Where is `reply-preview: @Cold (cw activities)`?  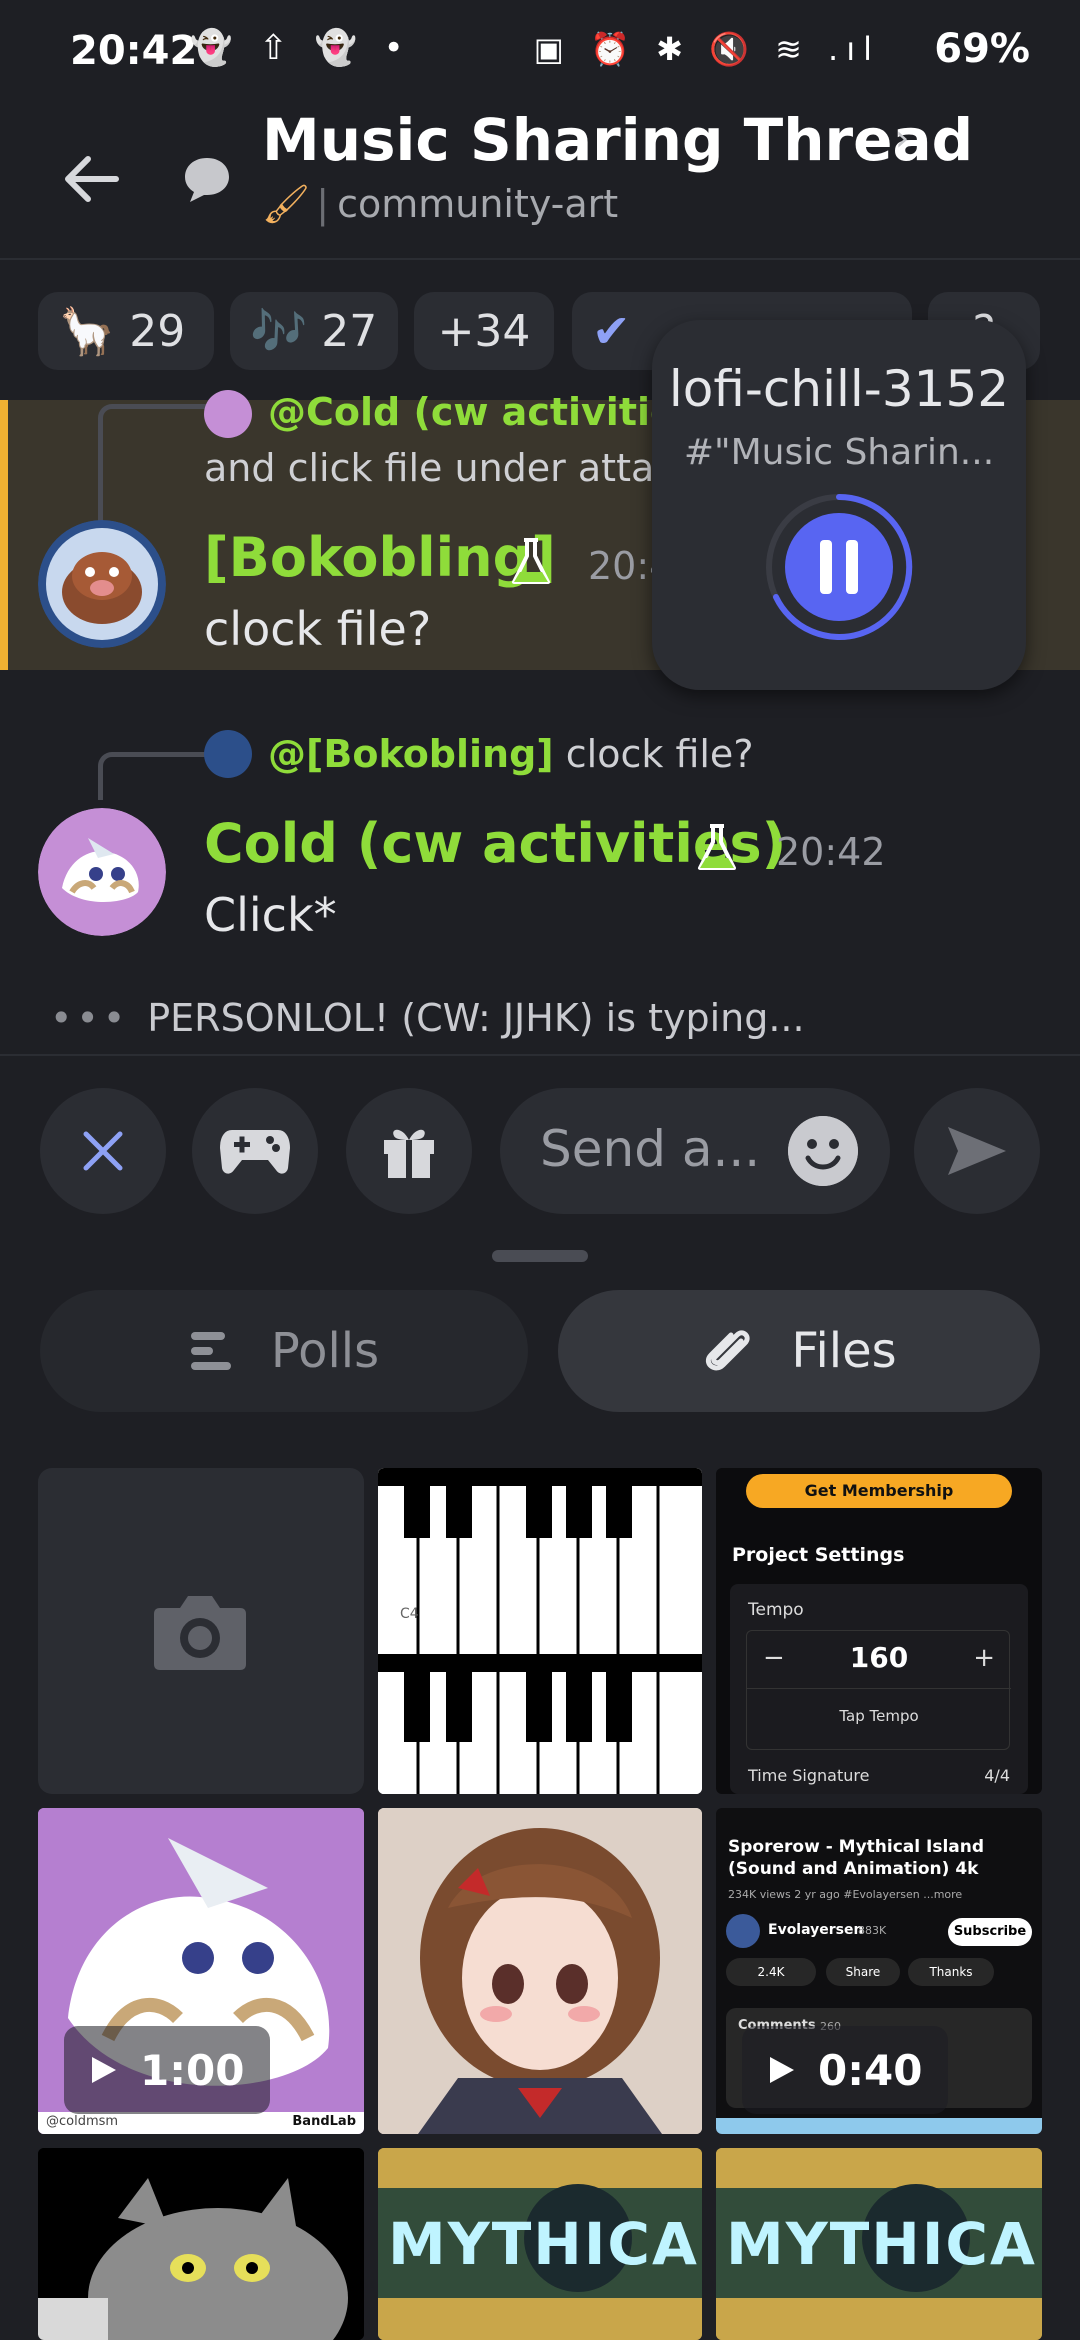
reply-preview: @Cold (cw activities) is located at coordinates (492, 412).